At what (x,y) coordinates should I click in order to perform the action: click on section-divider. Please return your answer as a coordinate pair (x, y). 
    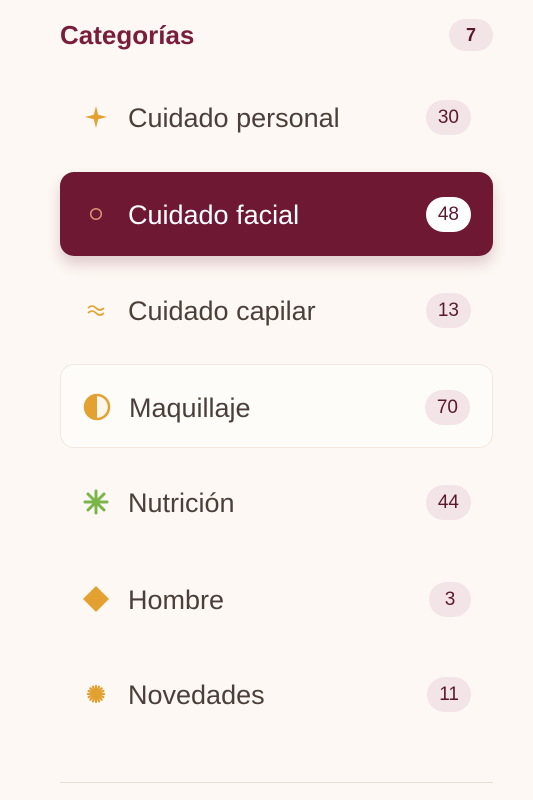
    Looking at the image, I should click on (276, 782).